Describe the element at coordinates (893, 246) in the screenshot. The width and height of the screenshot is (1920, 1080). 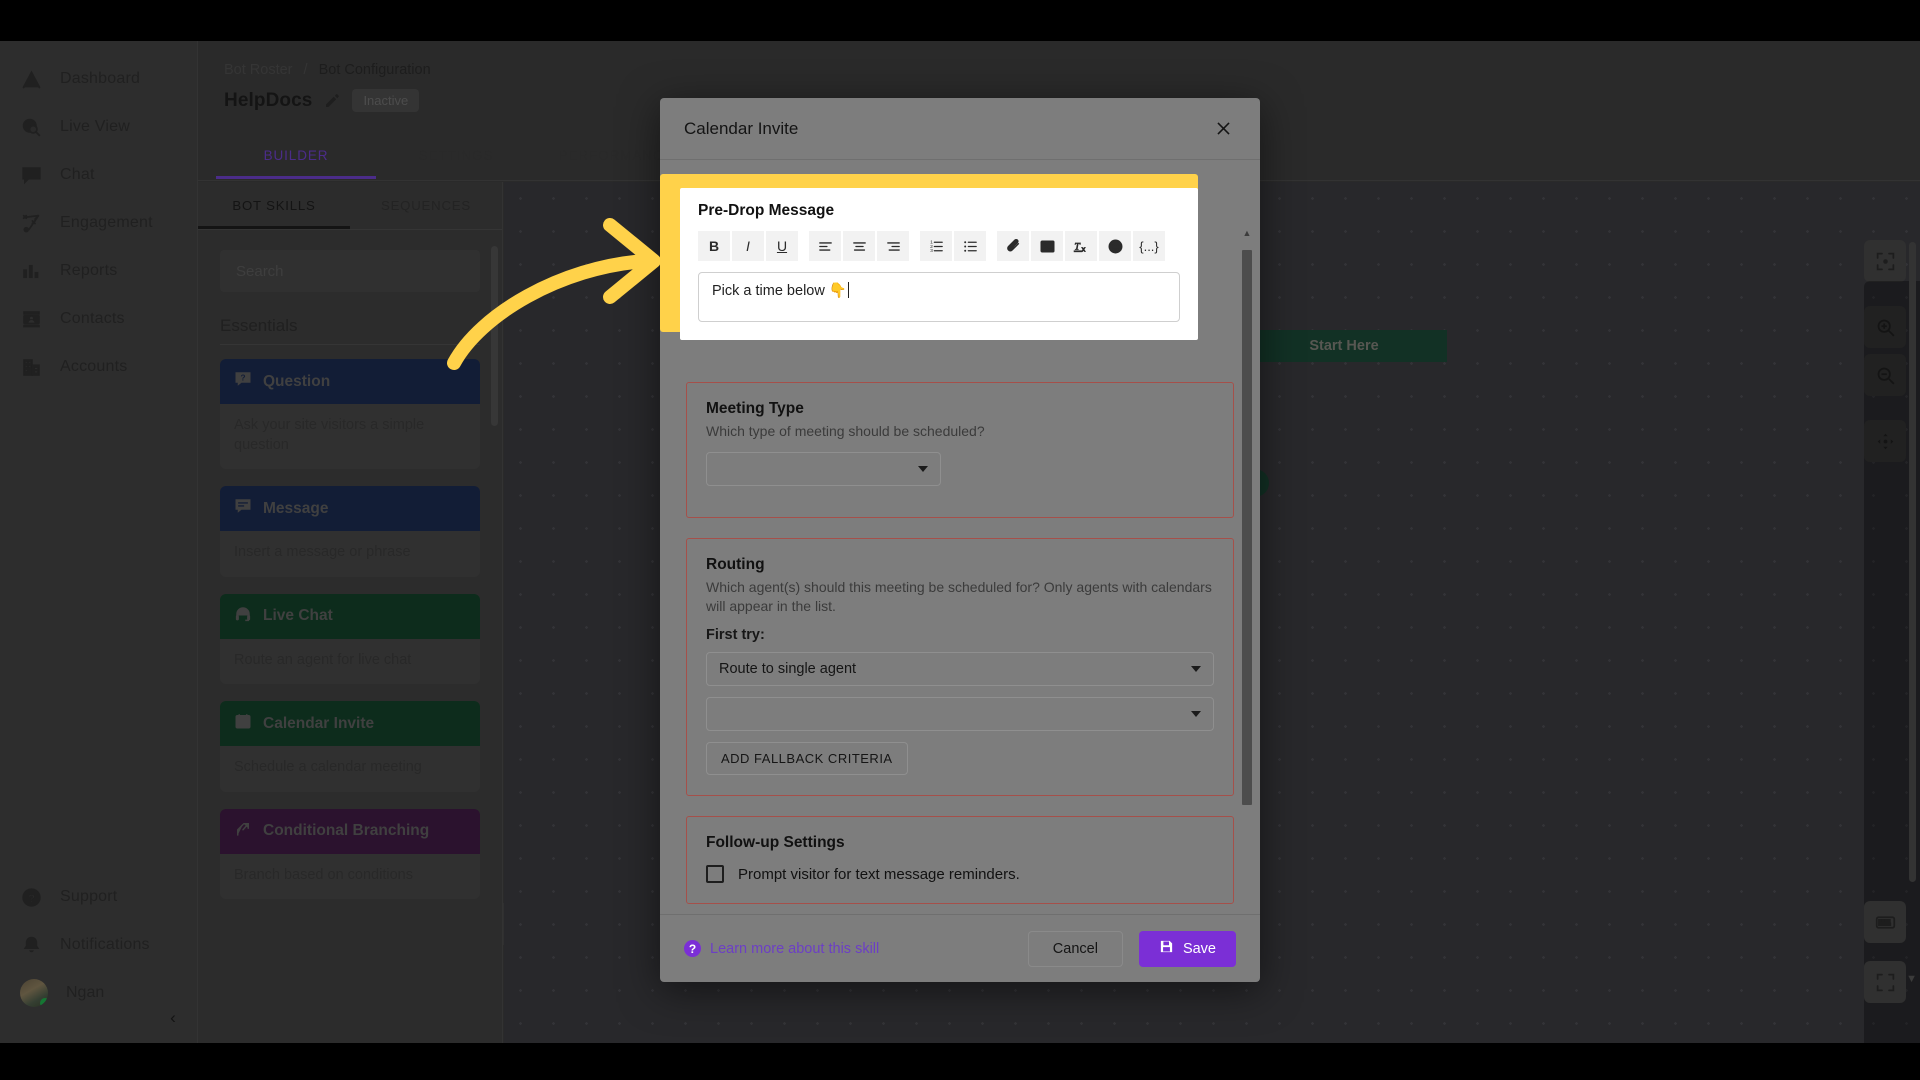
I see `align-right-icon` at that location.